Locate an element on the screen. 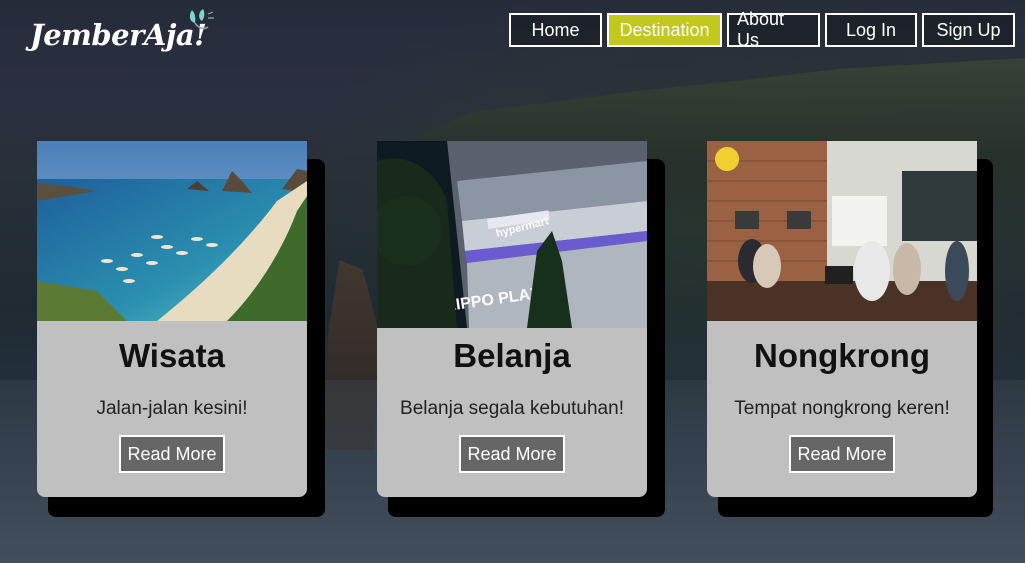 This screenshot has width=1025, height=563. card-title: Nongkrong is located at coordinates (842, 355).